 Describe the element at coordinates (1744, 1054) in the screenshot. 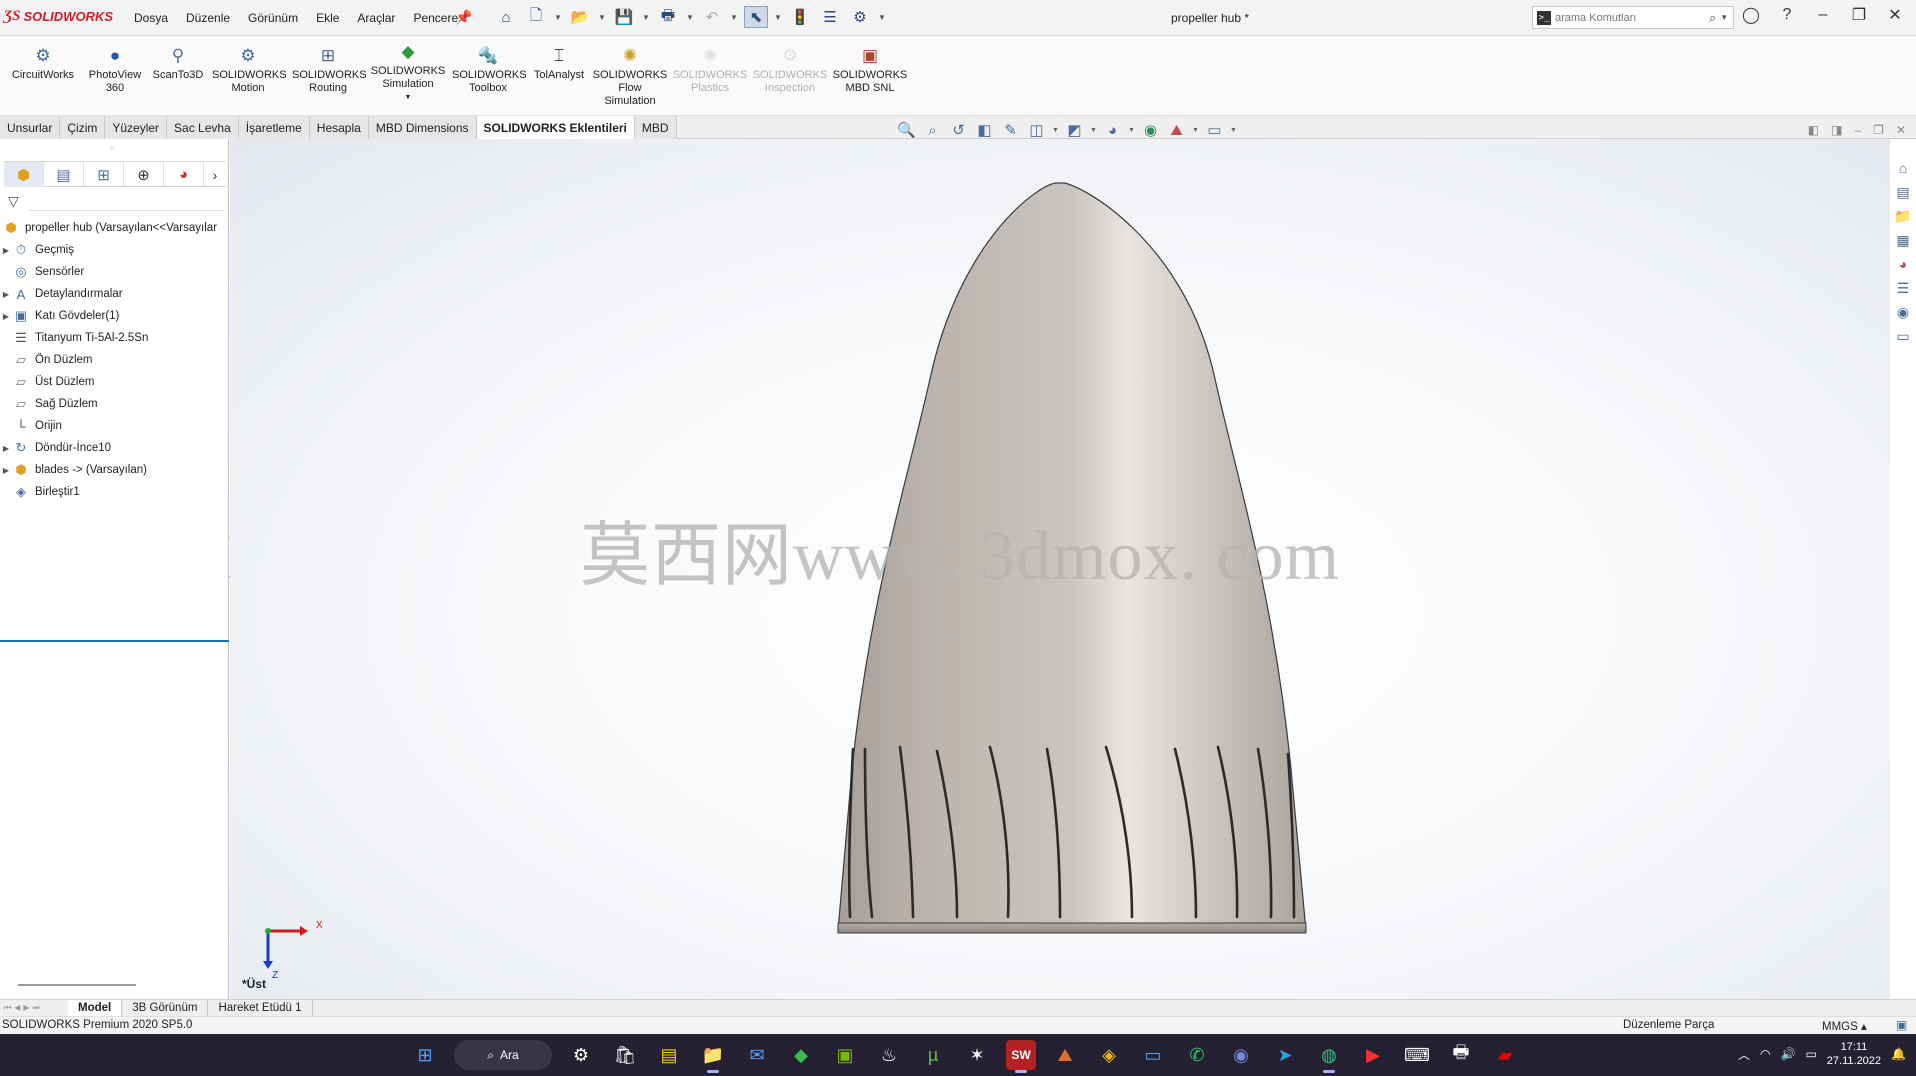

I see `show-hidden-icons-icon: ︿` at that location.